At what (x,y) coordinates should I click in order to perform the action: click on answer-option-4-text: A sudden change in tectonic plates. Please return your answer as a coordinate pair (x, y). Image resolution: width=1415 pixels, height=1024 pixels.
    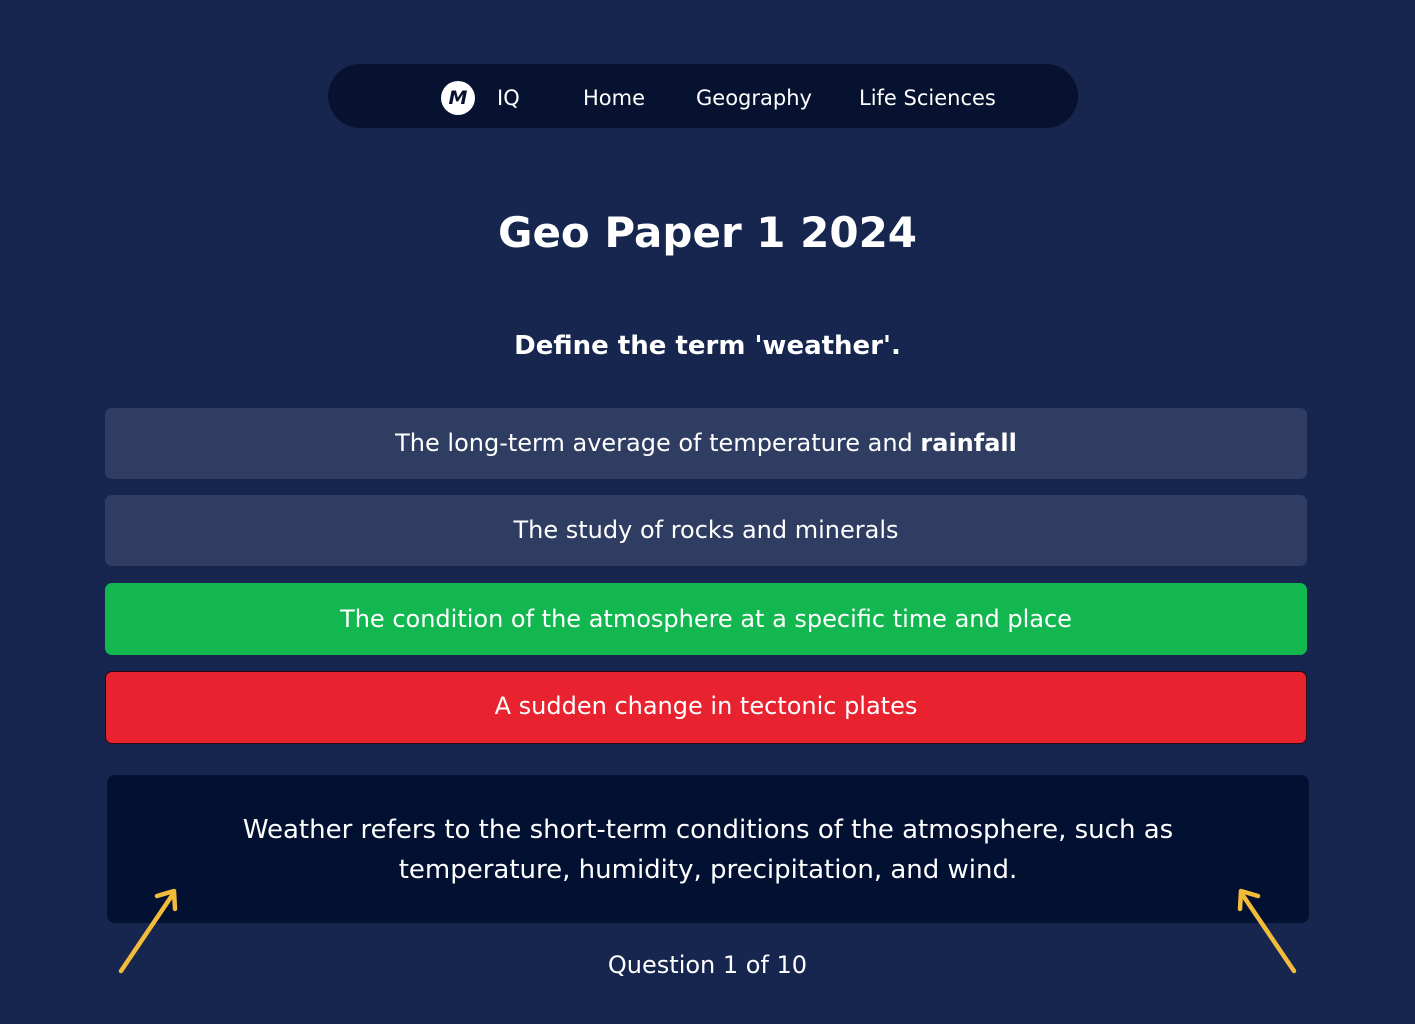
    Looking at the image, I should click on (706, 706).